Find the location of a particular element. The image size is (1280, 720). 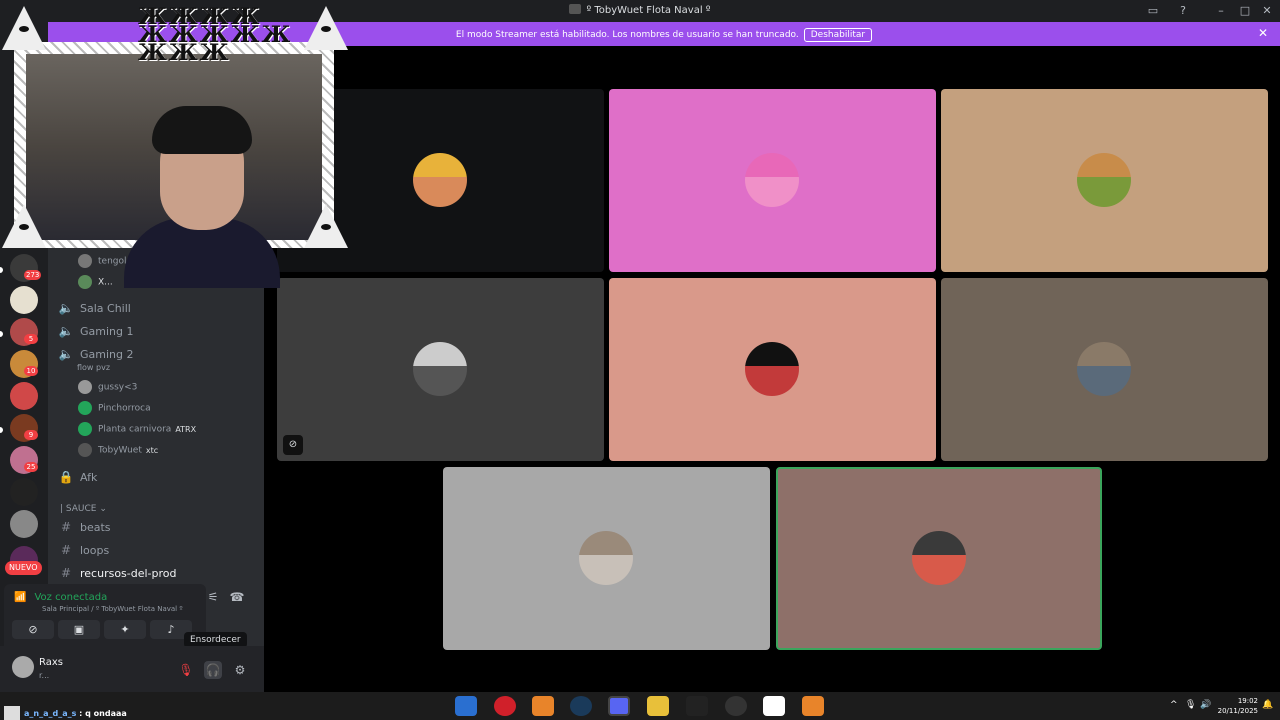

camera-button: ⊘ is located at coordinates (33, 629).